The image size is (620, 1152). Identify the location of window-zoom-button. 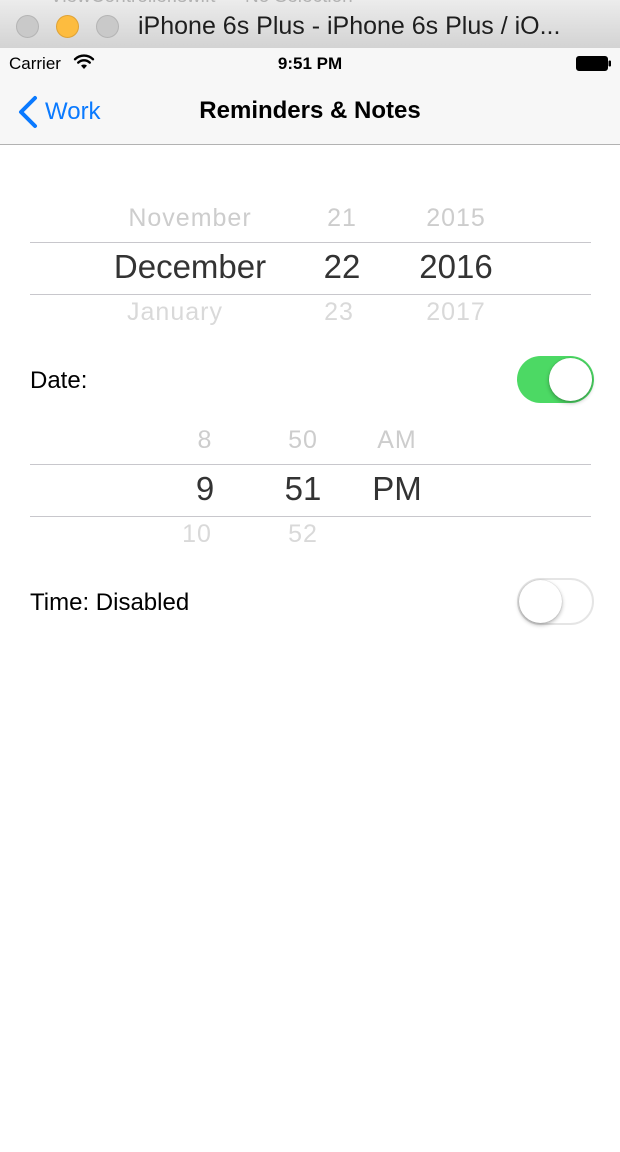
(107, 26).